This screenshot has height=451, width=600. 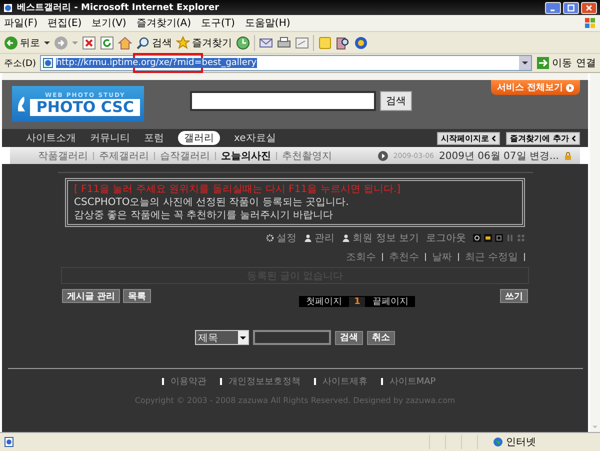 I want to click on page-number: 1, so click(x=357, y=301).